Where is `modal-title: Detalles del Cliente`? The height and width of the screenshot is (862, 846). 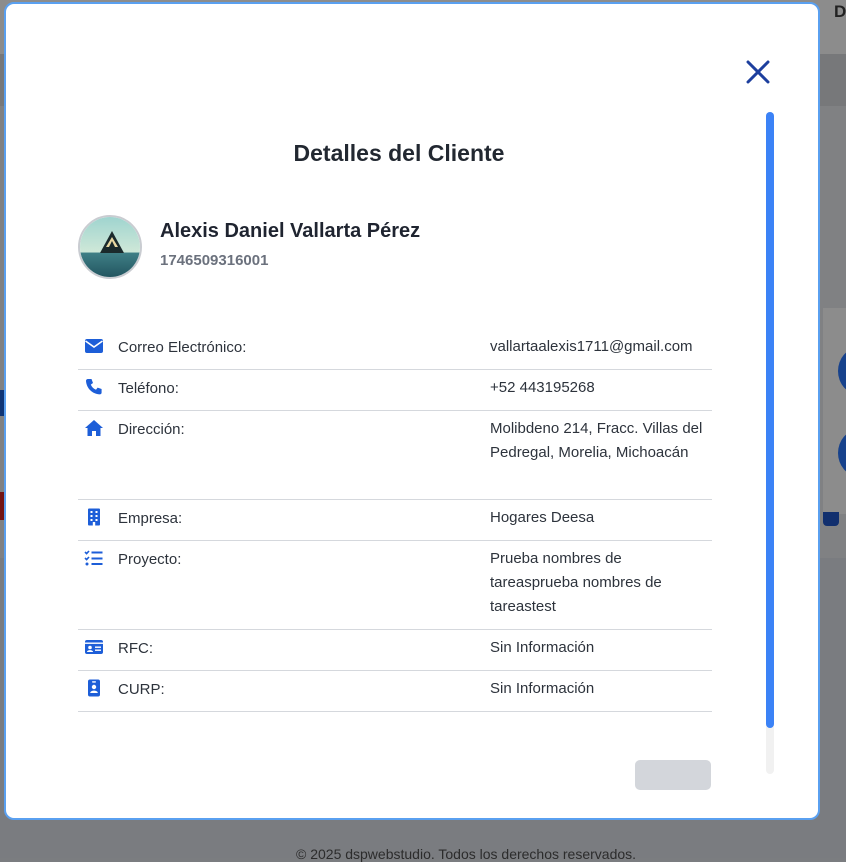 modal-title: Detalles del Cliente is located at coordinates (399, 153).